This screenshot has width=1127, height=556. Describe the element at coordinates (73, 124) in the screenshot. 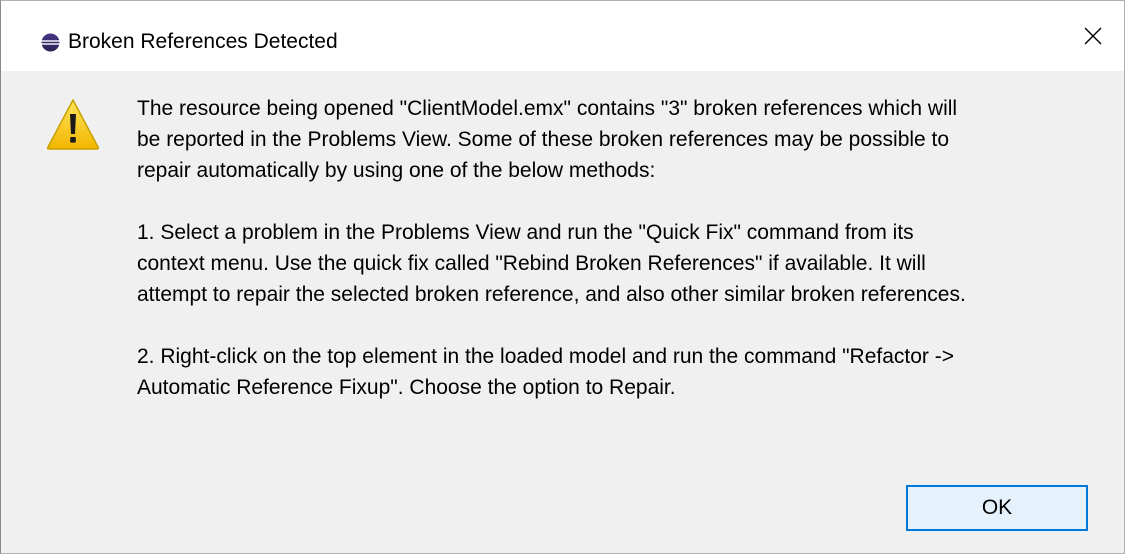

I see `warning-icon` at that location.